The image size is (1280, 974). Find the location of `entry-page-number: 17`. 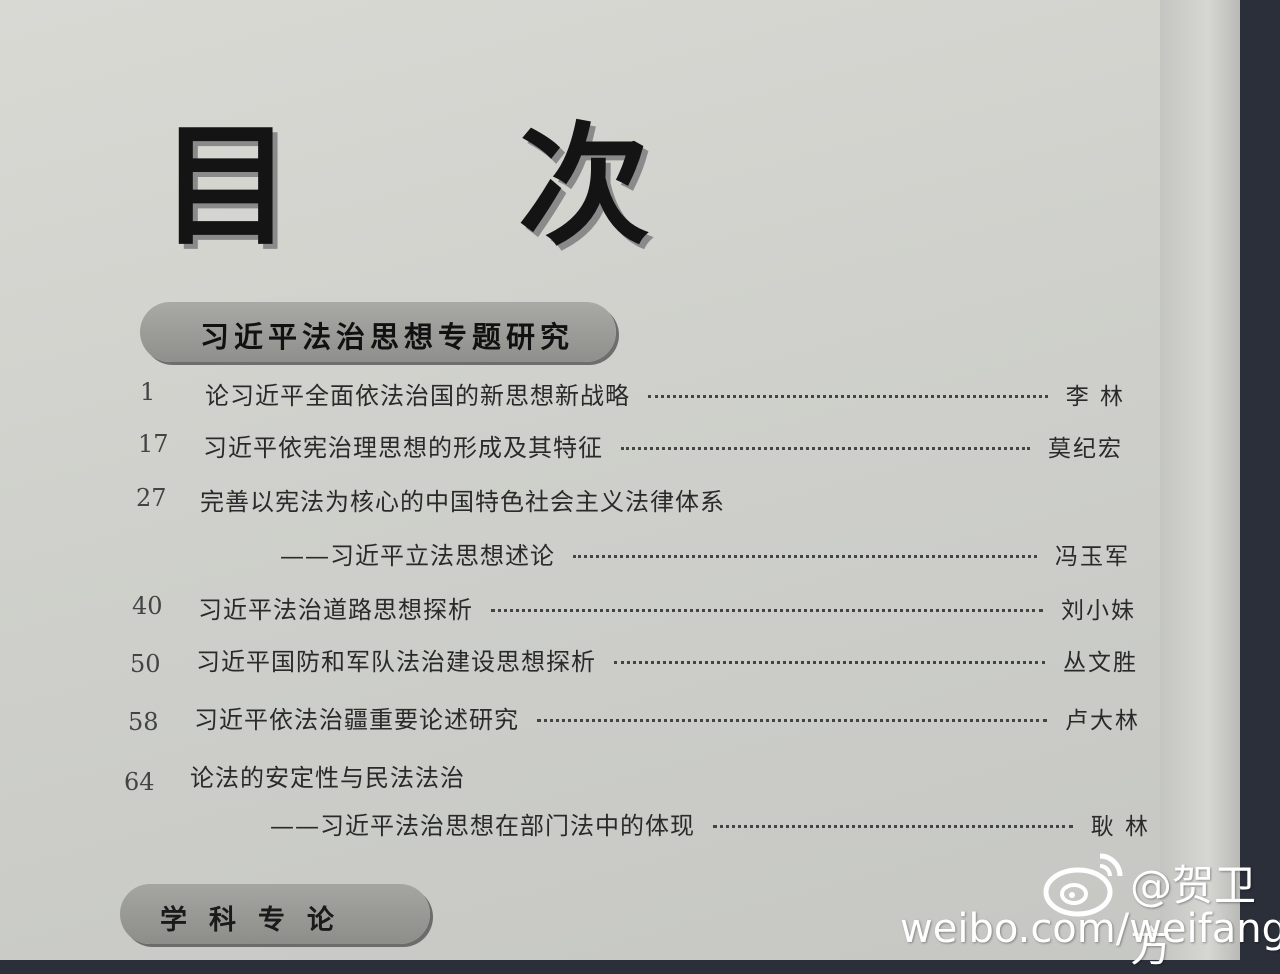

entry-page-number: 17 is located at coordinates (153, 444).